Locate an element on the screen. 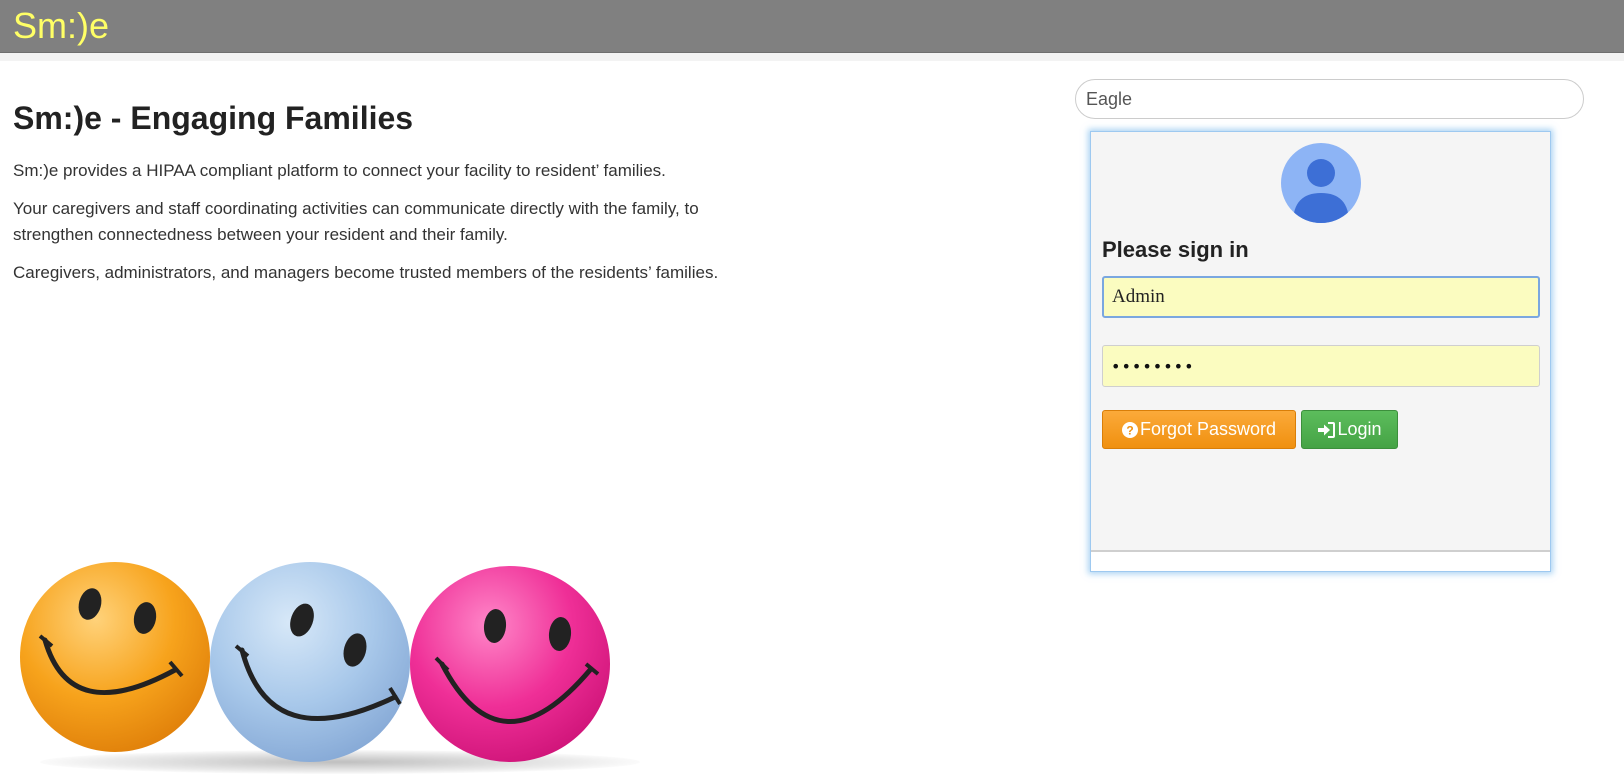  top-navbar: Sm:)e is located at coordinates (812, 26).